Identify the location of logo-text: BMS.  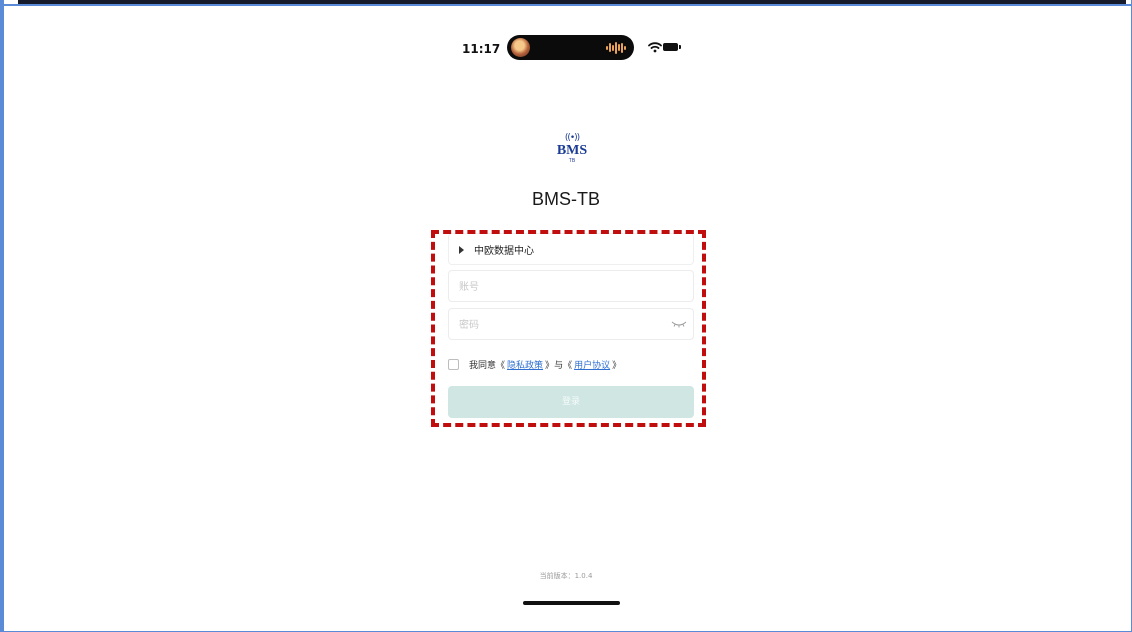
(572, 150).